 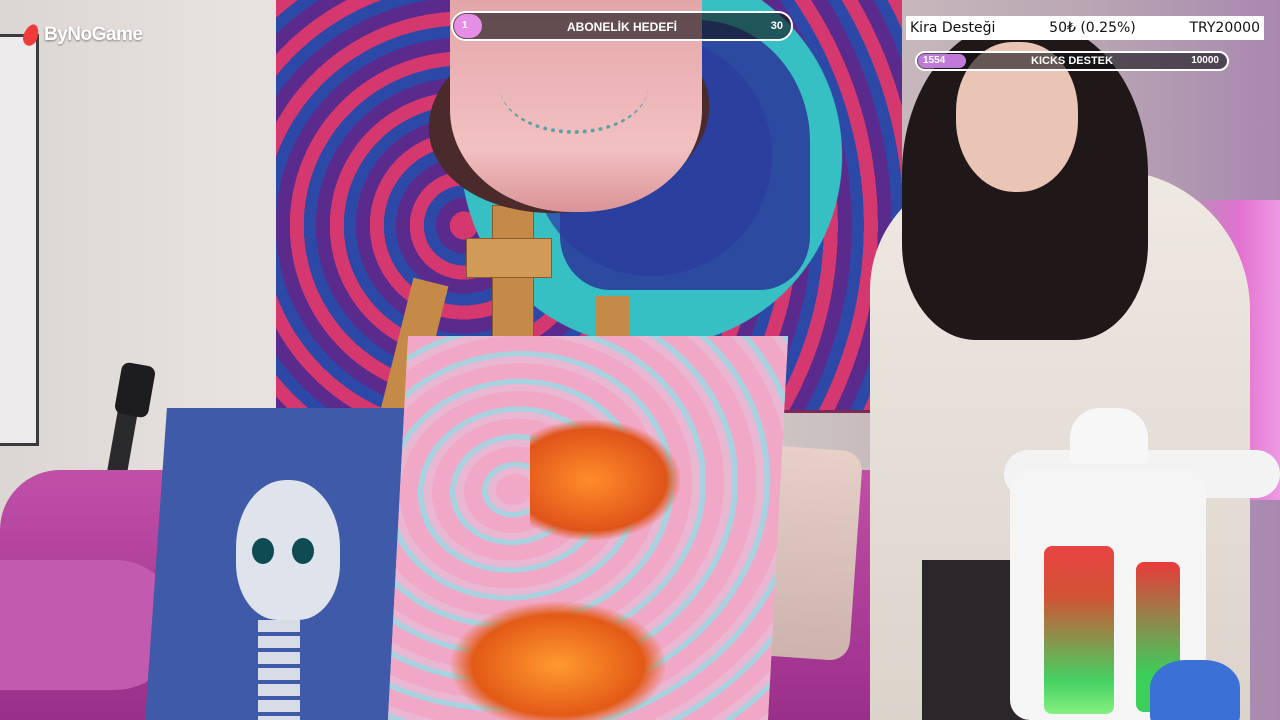 I want to click on rent-support-amount: 50₺ (0.25%), so click(x=1092, y=28).